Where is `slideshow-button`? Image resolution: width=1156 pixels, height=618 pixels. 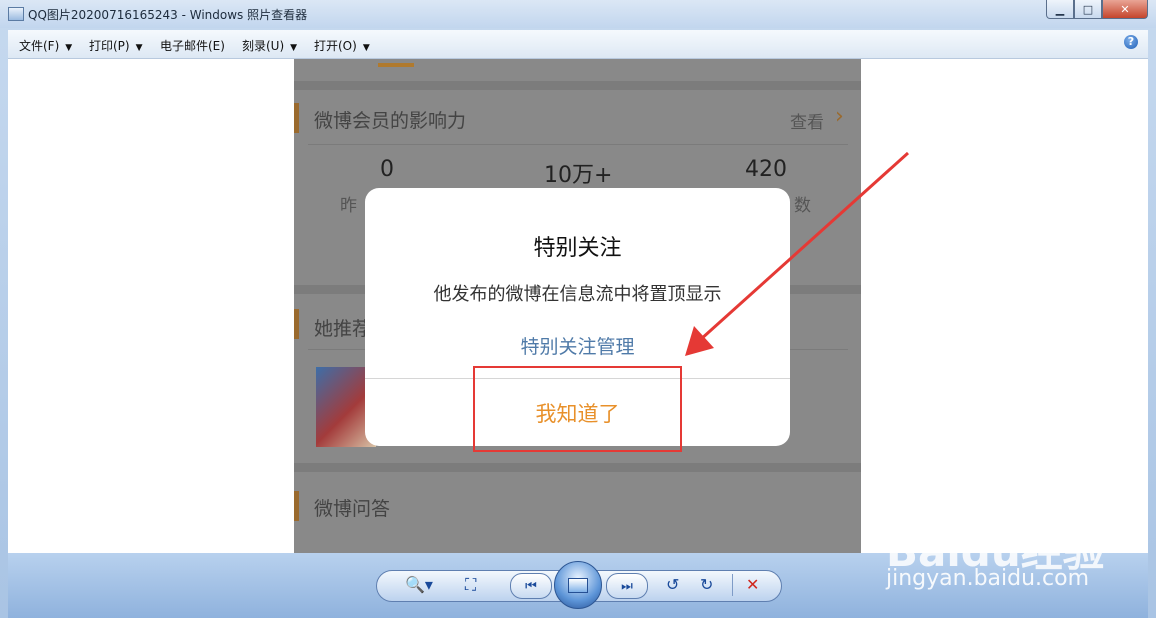 slideshow-button is located at coordinates (578, 585).